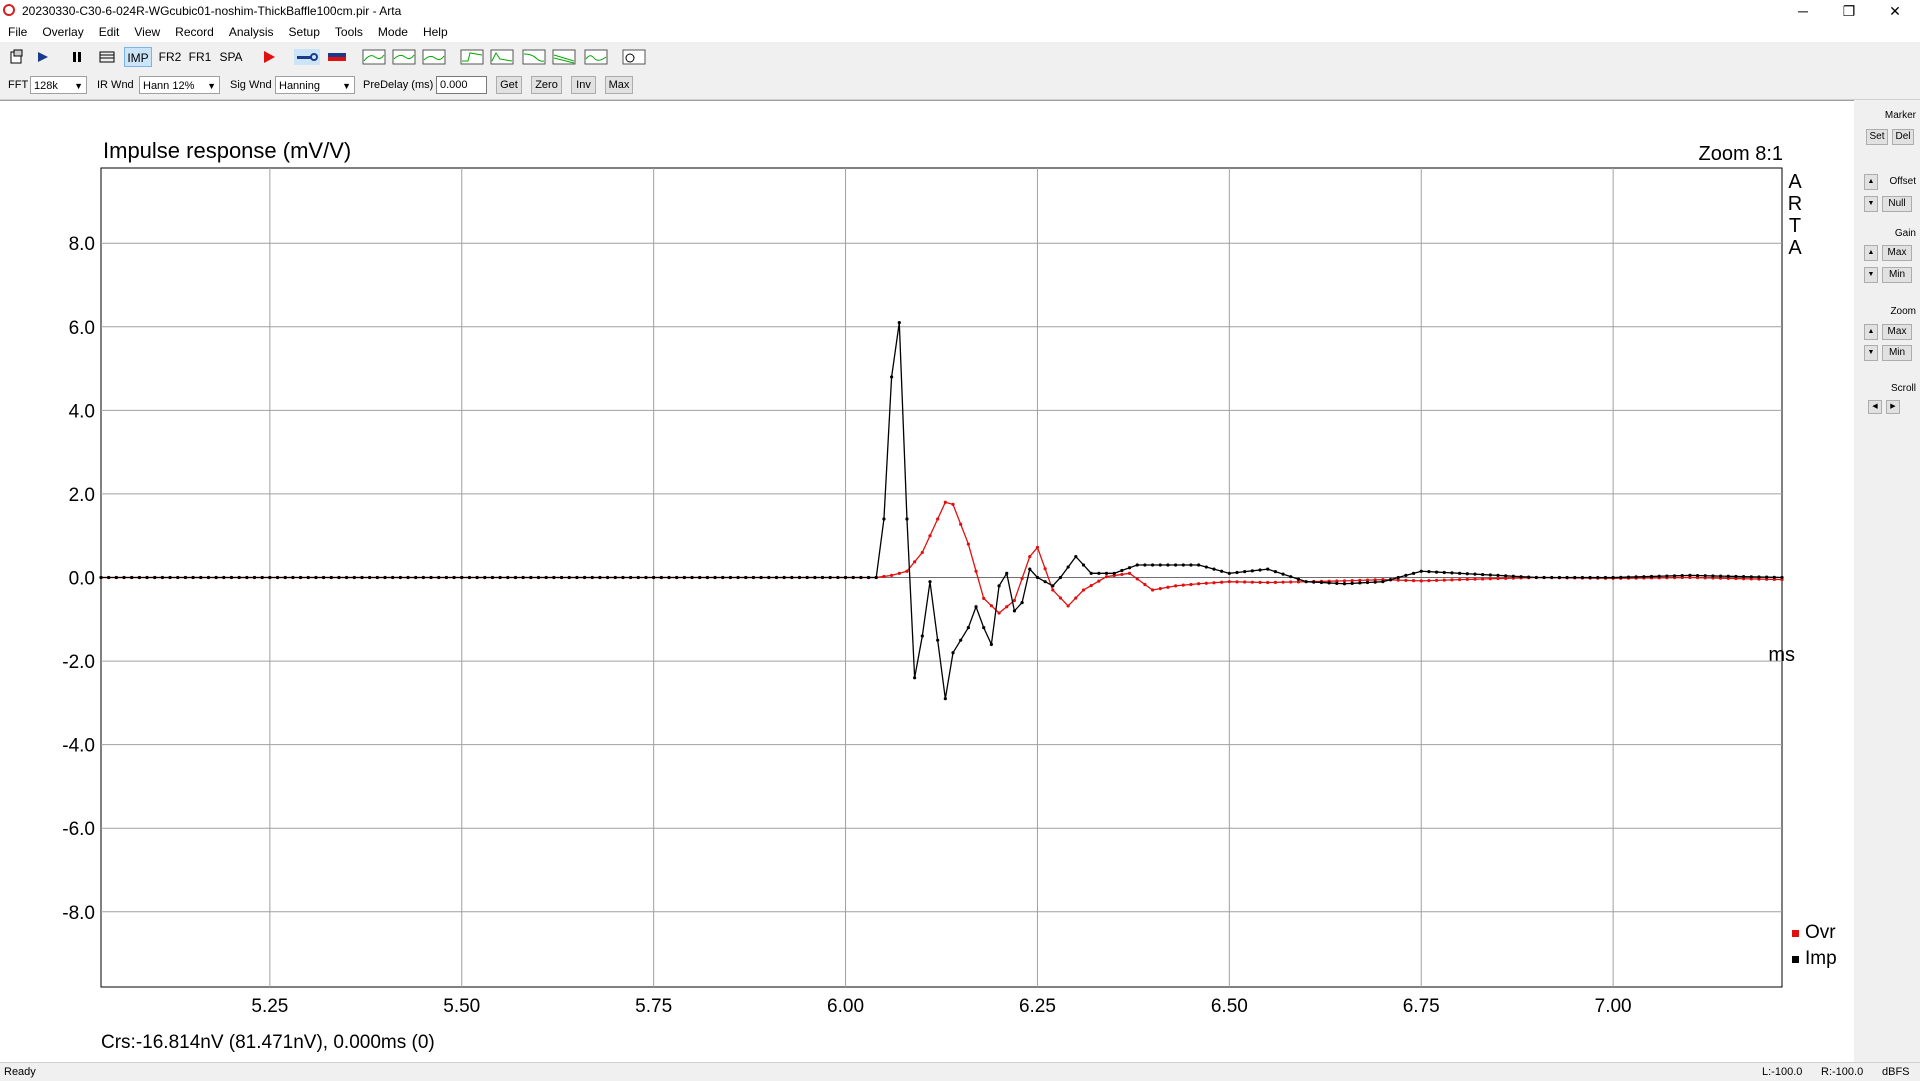 This screenshot has width=1920, height=1081. I want to click on x-tick-label: 6.25, so click(1037, 1006).